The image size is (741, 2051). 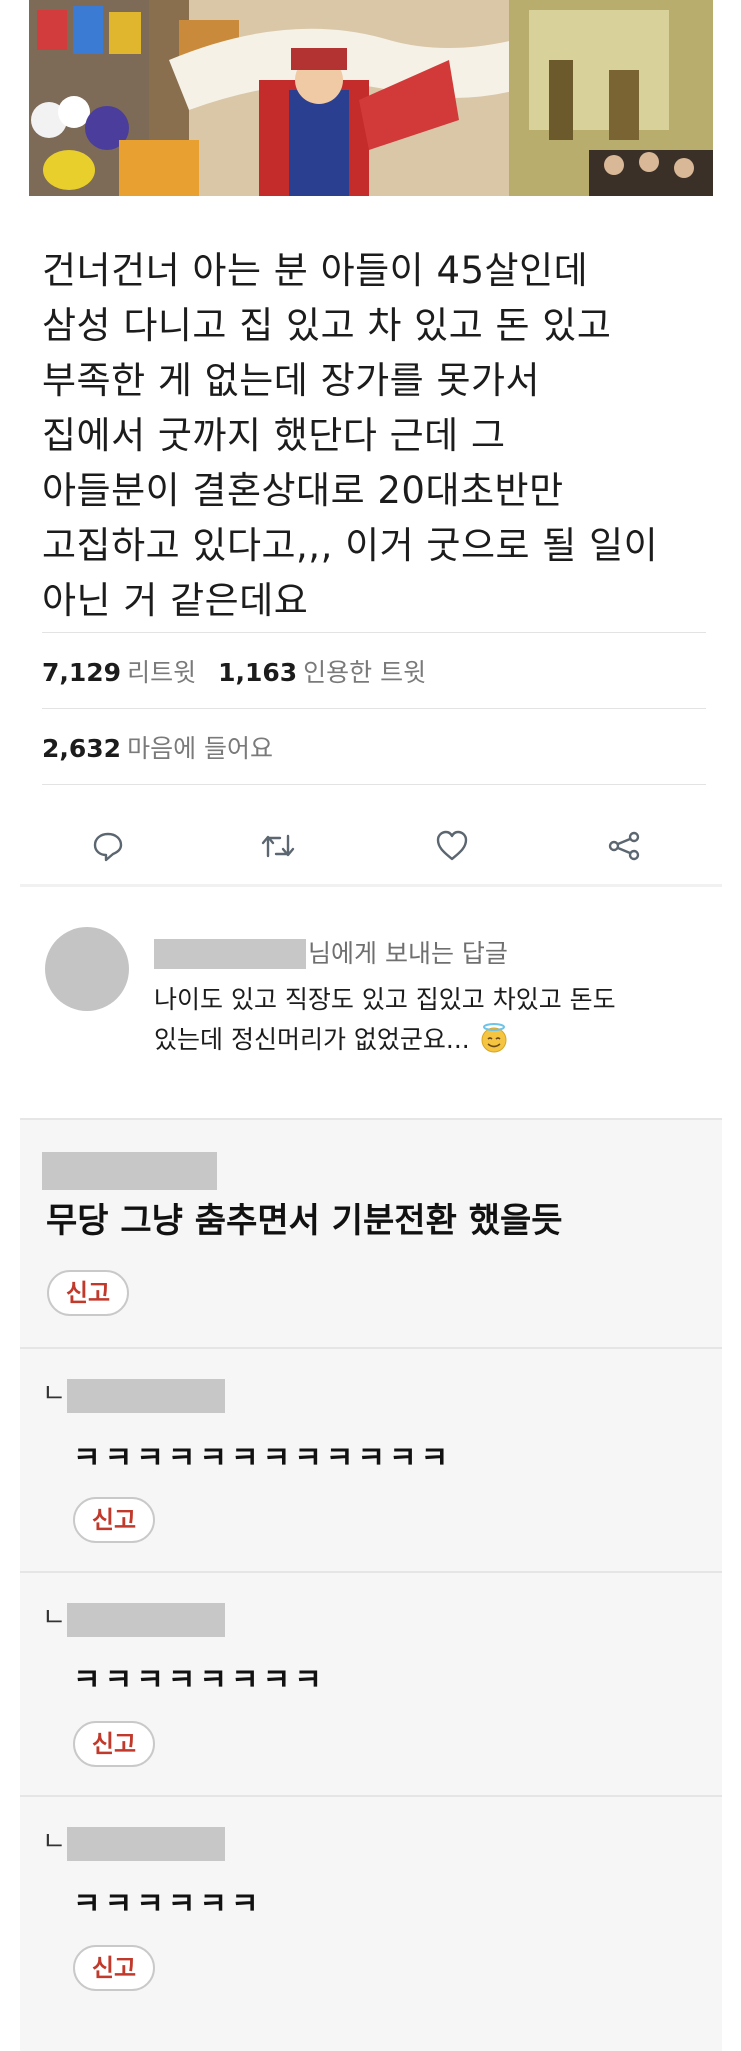 I want to click on tweet-photo, so click(x=371, y=98).